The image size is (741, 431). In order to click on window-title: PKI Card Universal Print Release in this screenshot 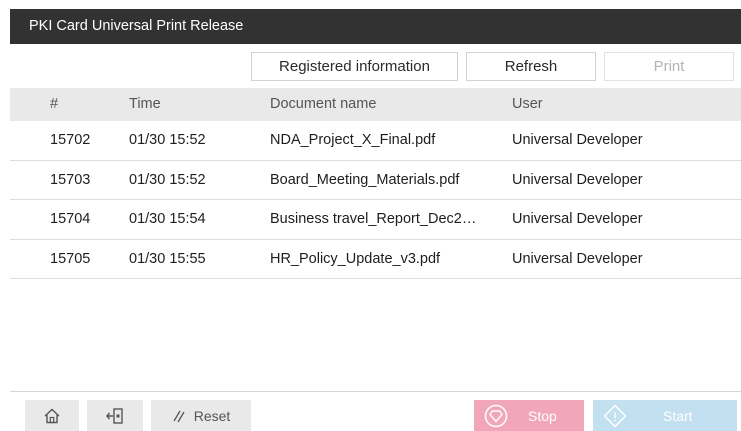, I will do `click(375, 26)`.